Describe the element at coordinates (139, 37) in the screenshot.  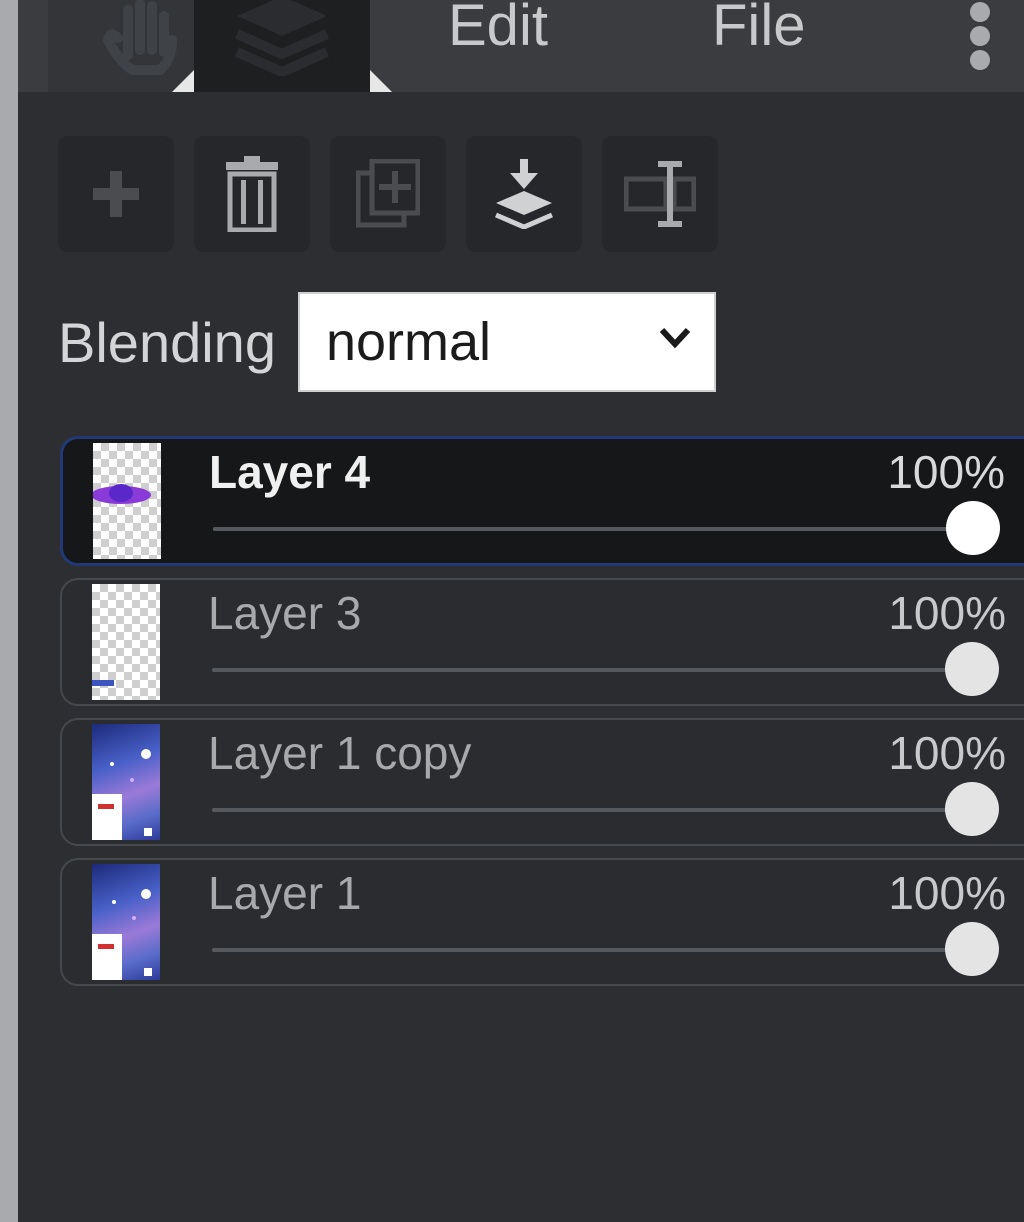
I see `hand-icon` at that location.